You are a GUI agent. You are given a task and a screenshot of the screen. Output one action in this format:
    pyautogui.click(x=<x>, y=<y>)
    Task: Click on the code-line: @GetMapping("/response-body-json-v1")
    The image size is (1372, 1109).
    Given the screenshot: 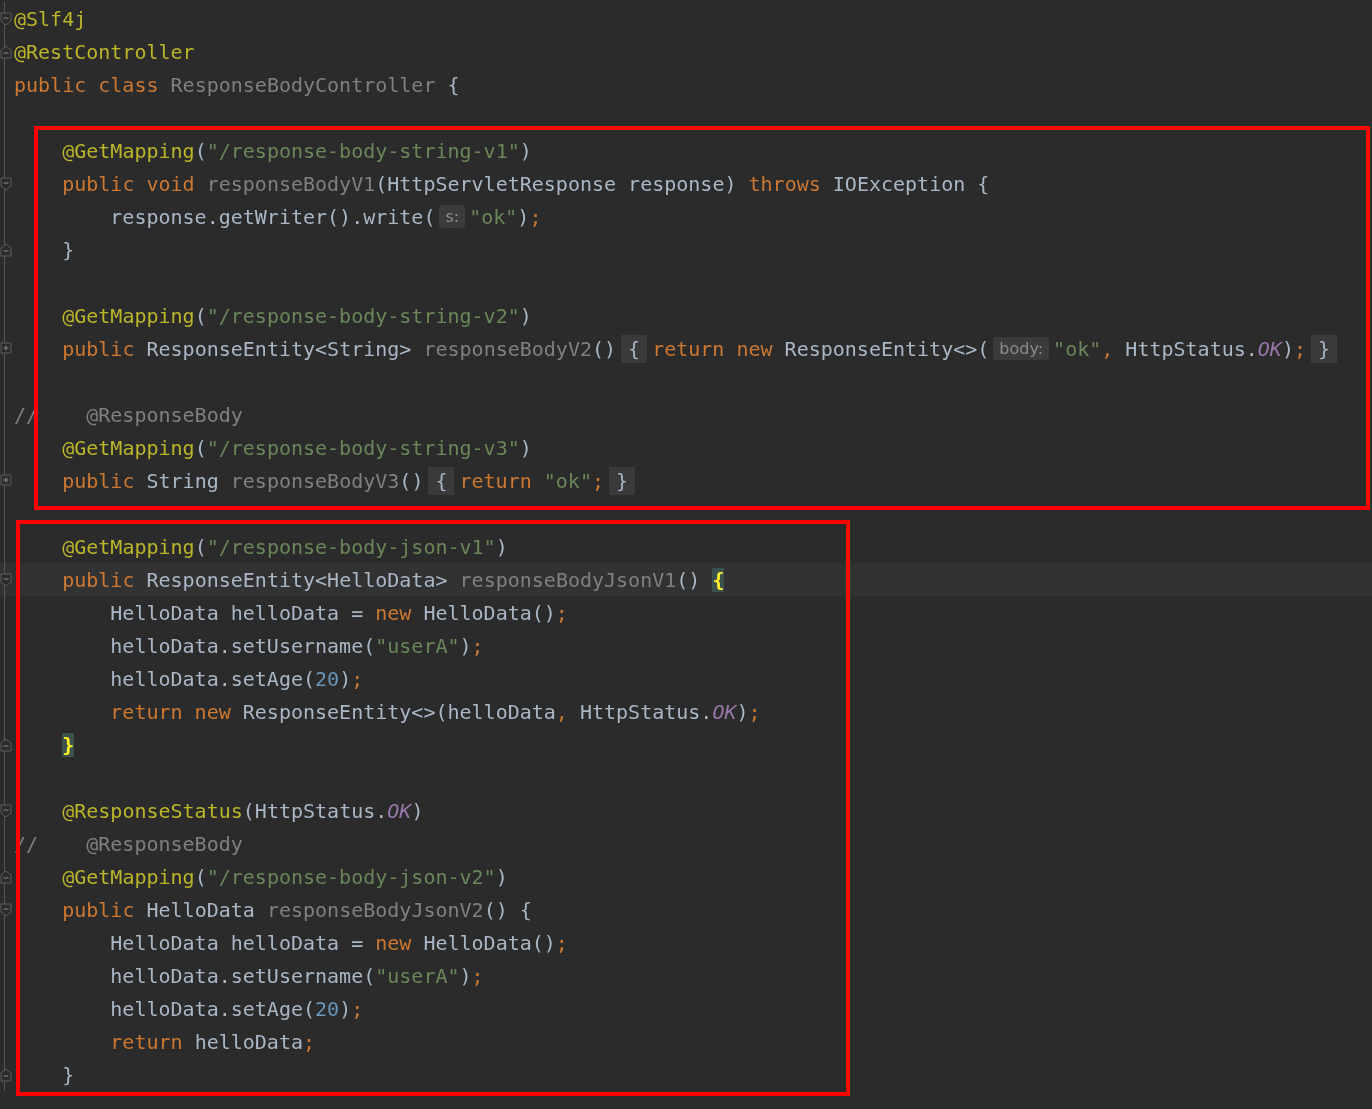 What is the action you would take?
    pyautogui.click(x=285, y=546)
    